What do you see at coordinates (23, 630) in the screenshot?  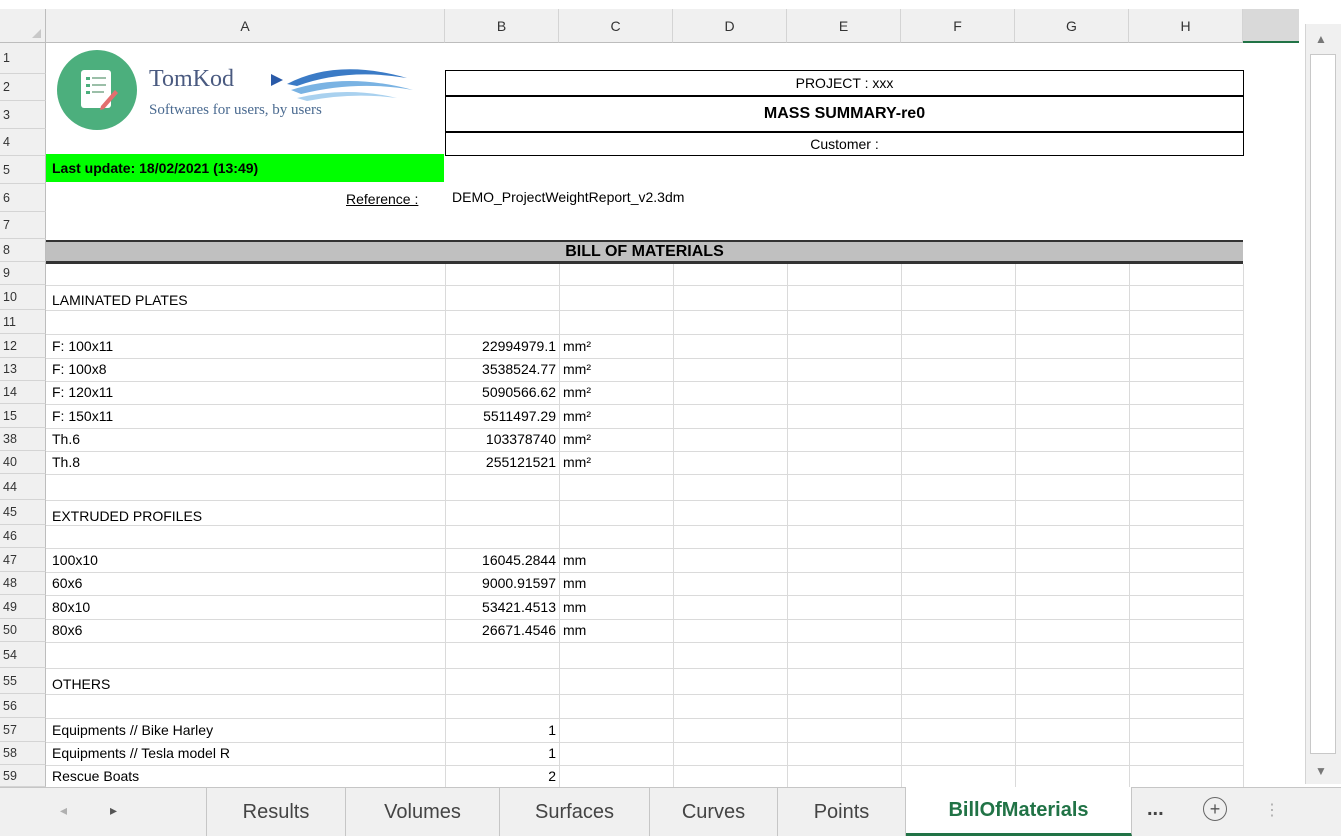 I see `row-header-50: 50` at bounding box center [23, 630].